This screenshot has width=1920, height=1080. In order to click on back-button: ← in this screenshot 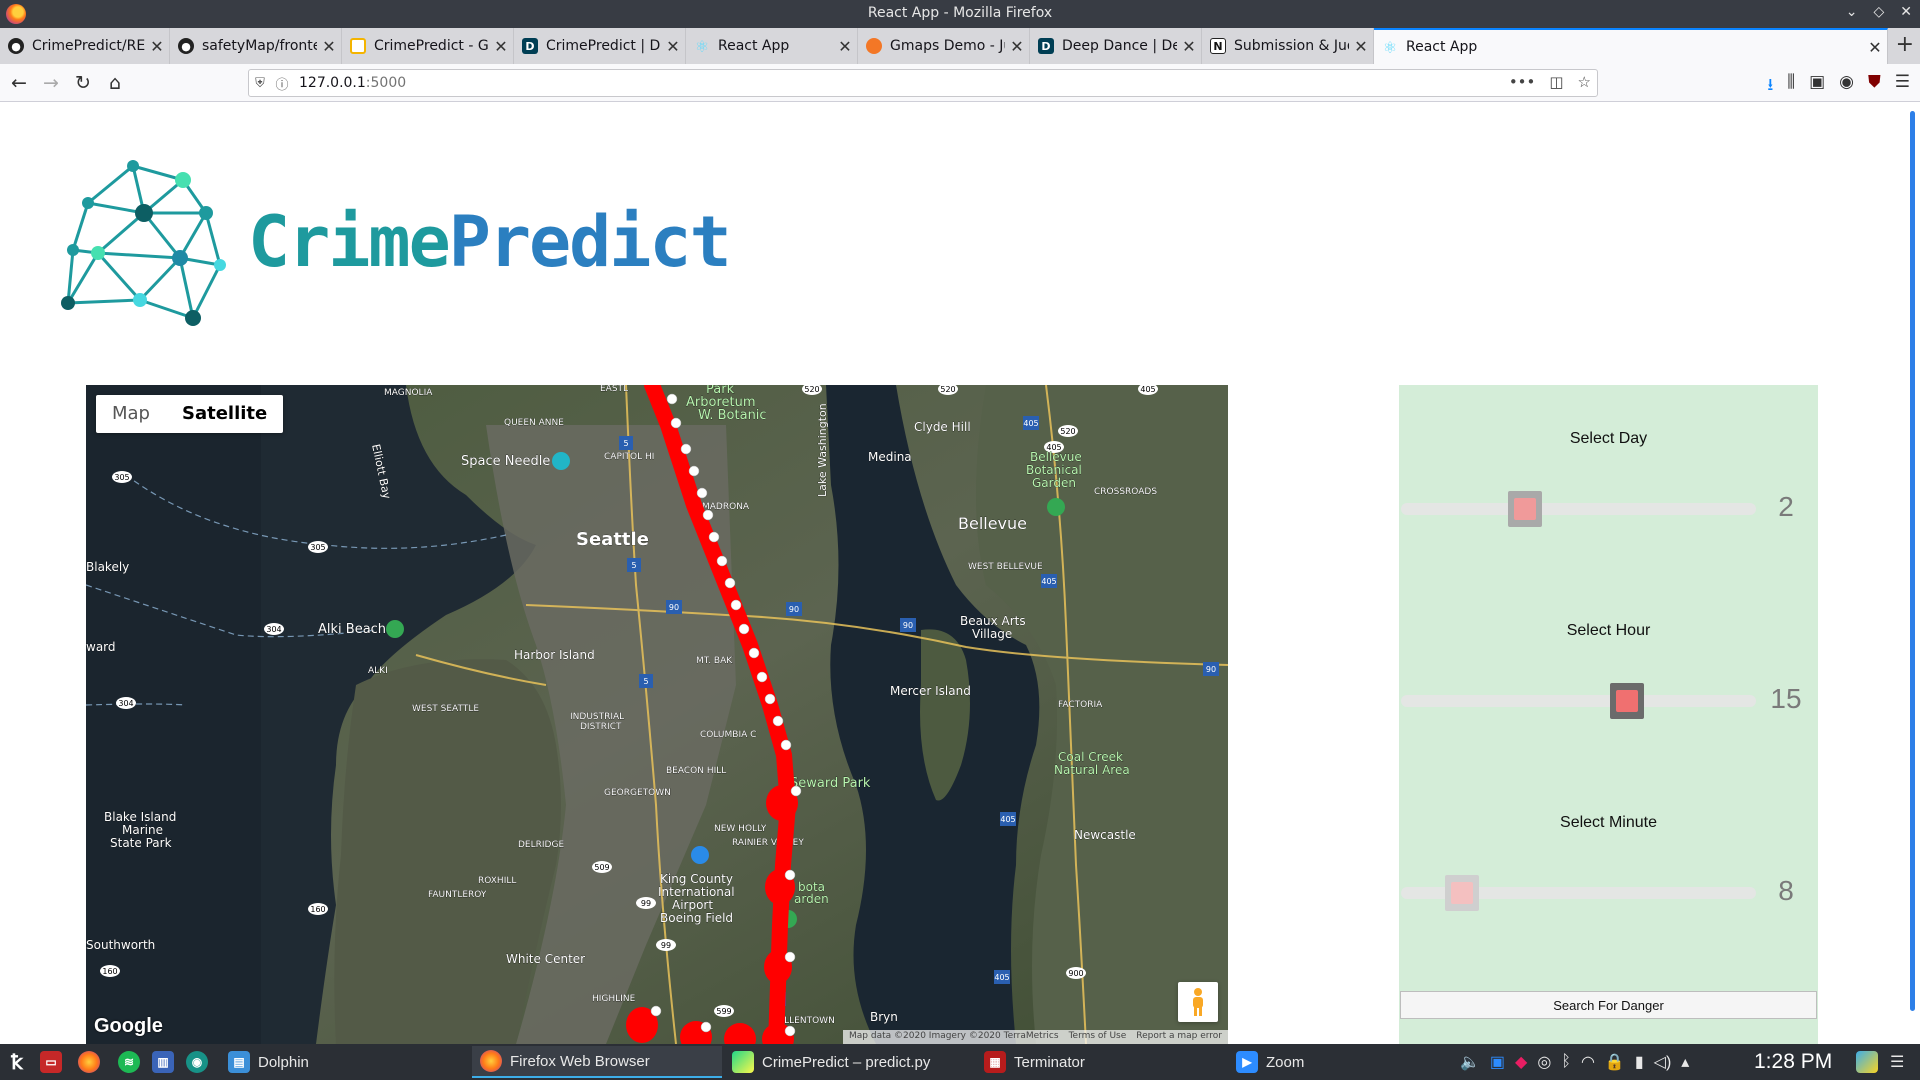, I will do `click(19, 83)`.